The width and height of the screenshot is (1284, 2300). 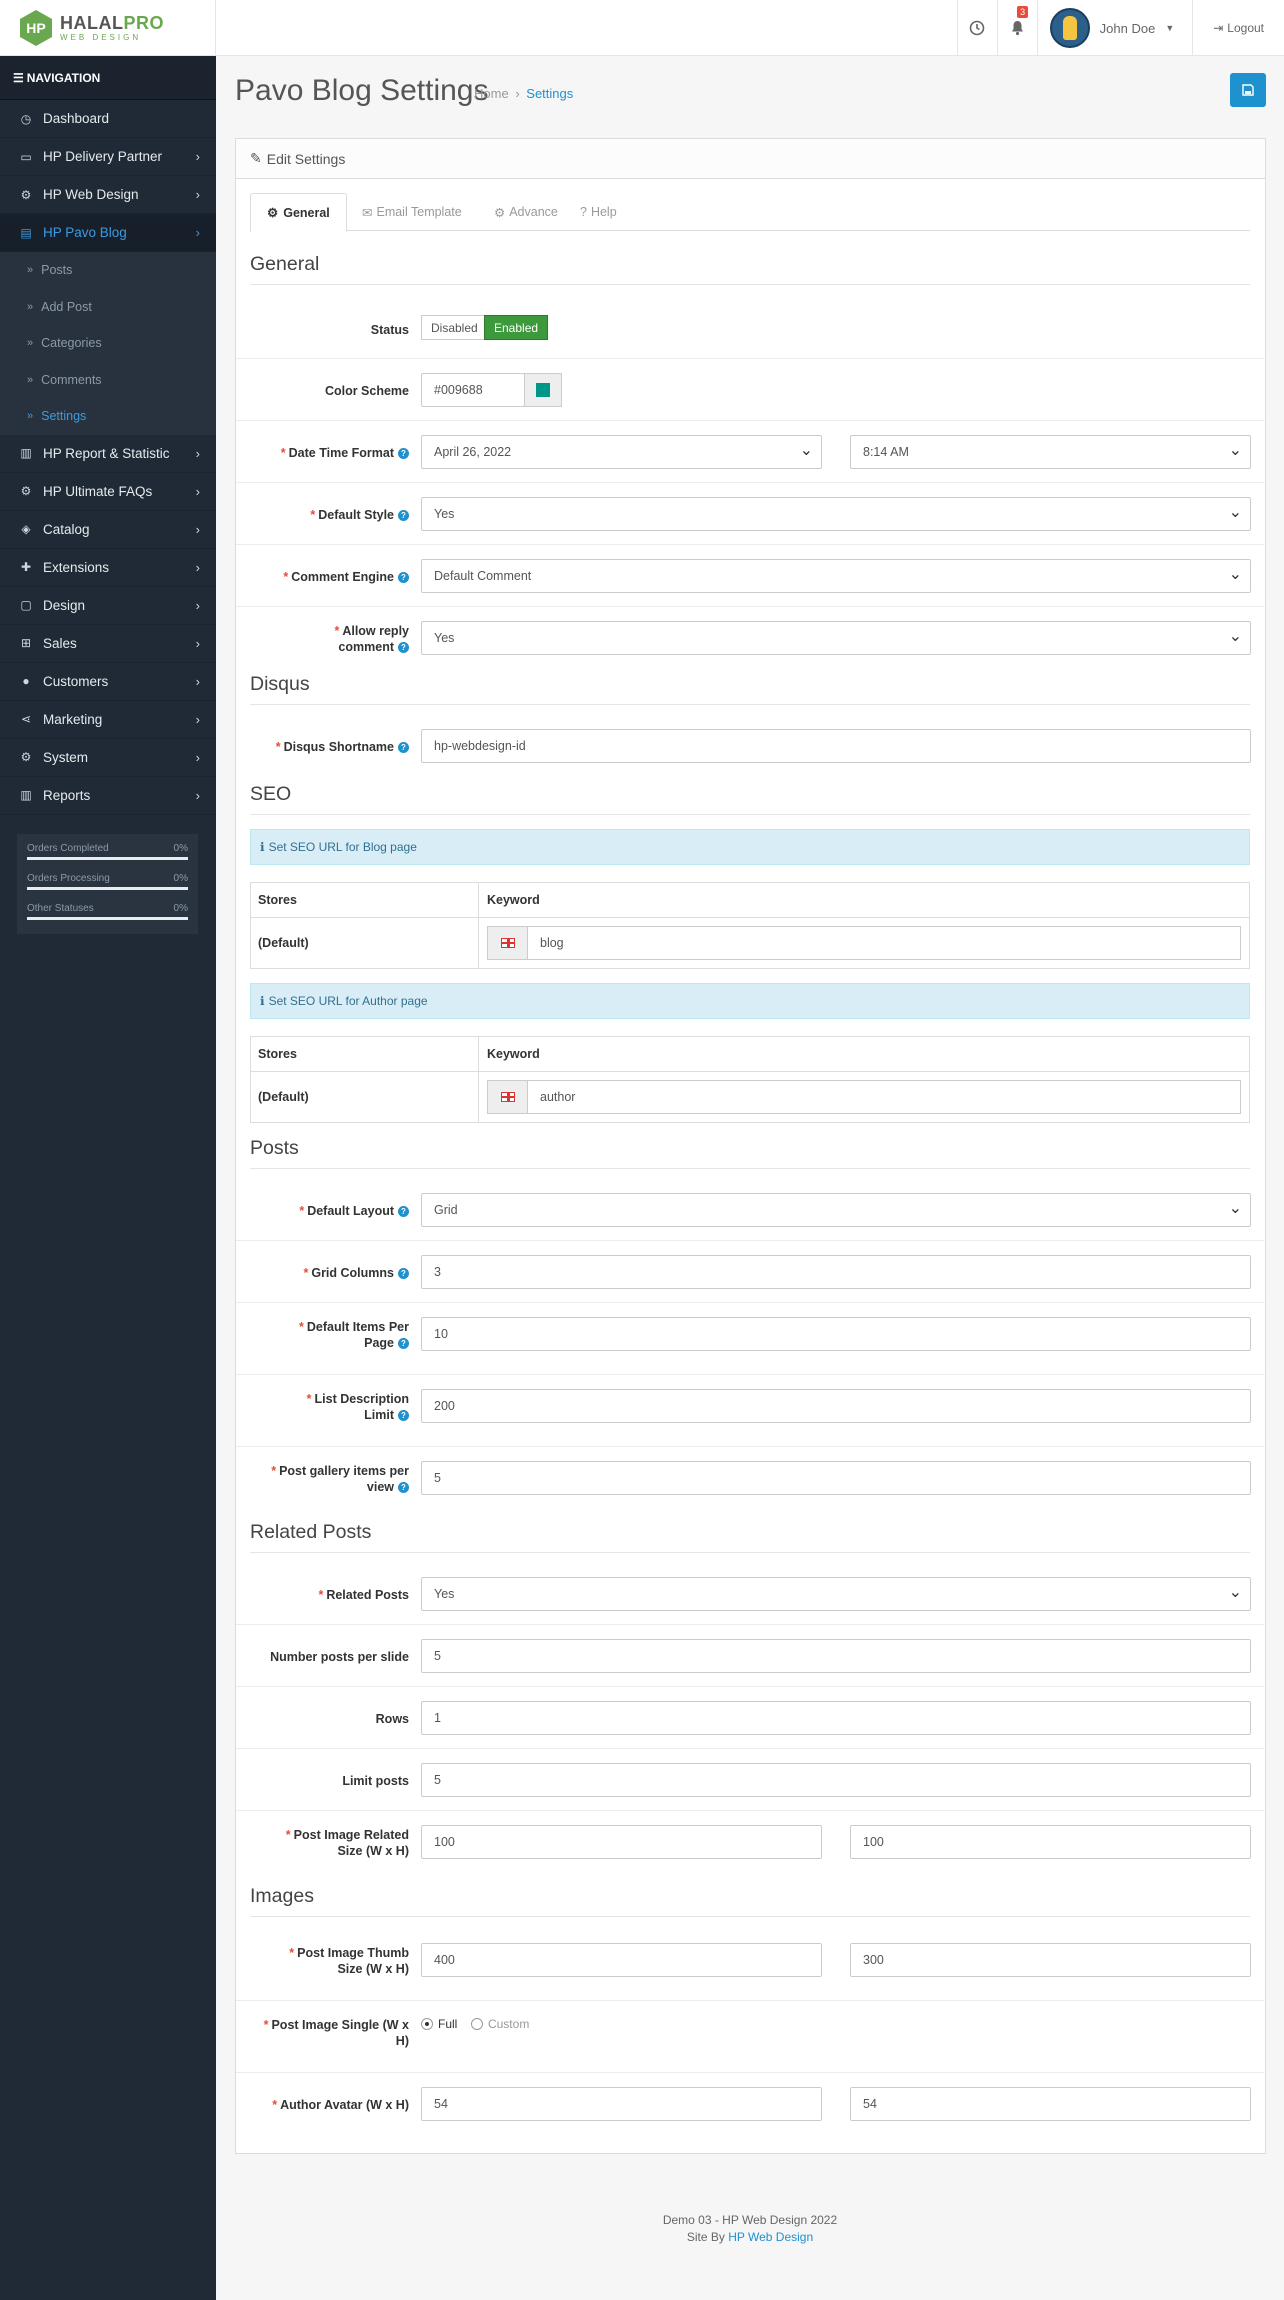 I want to click on related-image-height-input: 100, so click(x=1050, y=1842).